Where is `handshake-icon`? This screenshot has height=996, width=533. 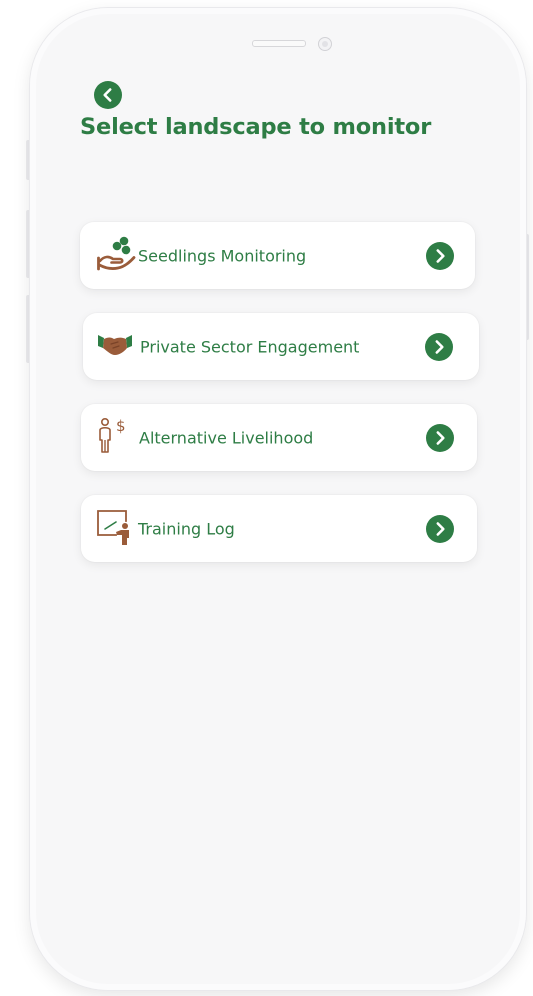
handshake-icon is located at coordinates (115, 347).